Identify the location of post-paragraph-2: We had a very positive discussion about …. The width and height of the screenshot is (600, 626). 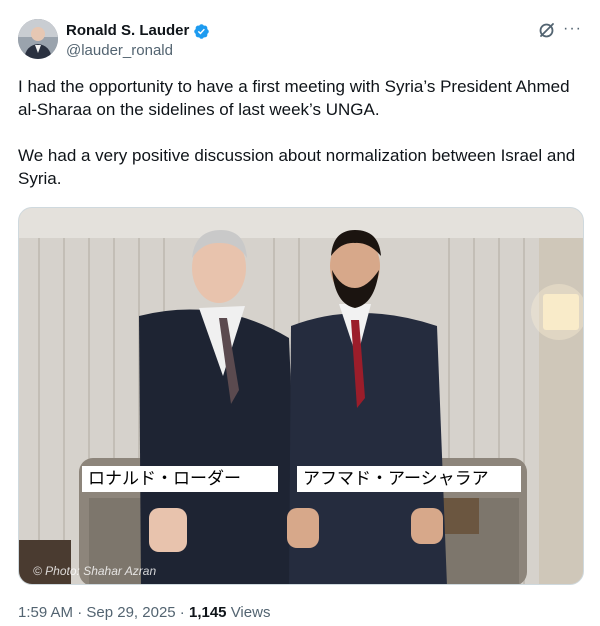
(297, 167).